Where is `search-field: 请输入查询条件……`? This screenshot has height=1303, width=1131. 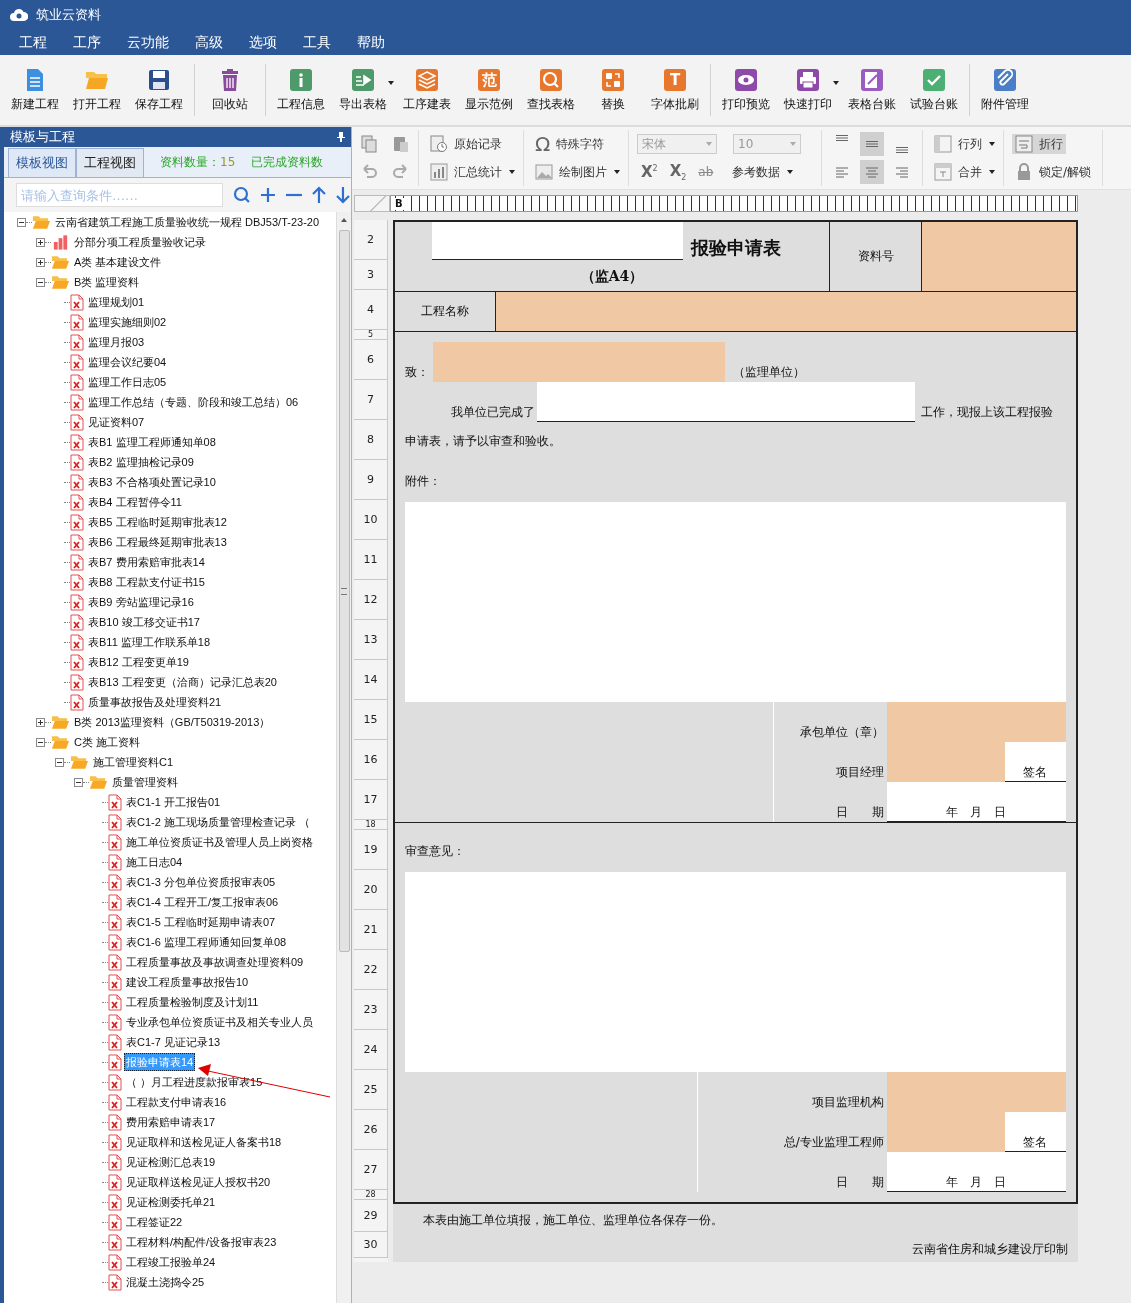
search-field: 请输入查询条件…… is located at coordinates (120, 195).